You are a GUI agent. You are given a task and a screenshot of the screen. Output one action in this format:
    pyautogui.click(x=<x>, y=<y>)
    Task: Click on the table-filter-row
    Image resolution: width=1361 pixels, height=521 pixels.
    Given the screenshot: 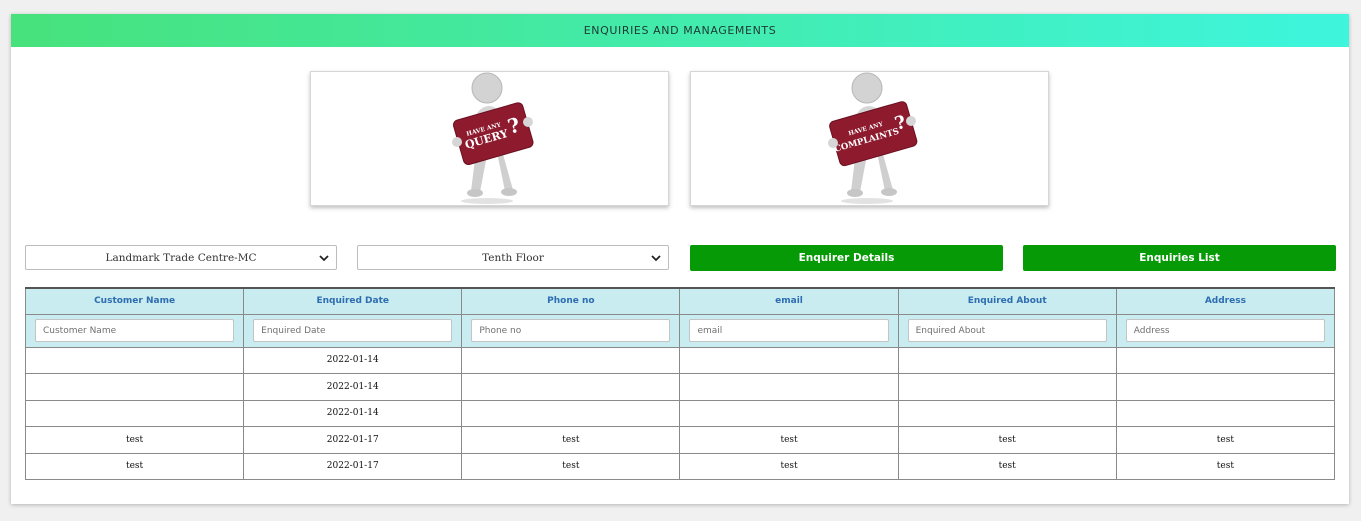 What is the action you would take?
    pyautogui.click(x=680, y=330)
    